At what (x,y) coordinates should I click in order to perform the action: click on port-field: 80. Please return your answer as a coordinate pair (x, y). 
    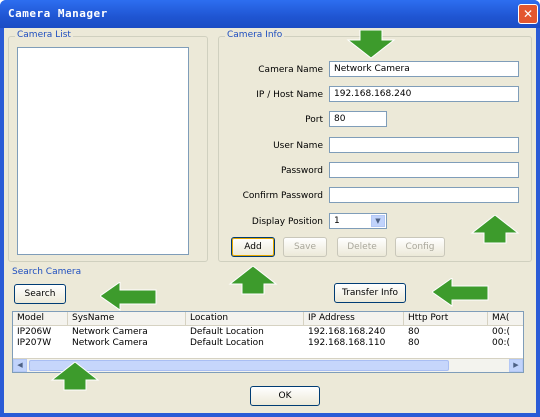
    Looking at the image, I should click on (358, 119).